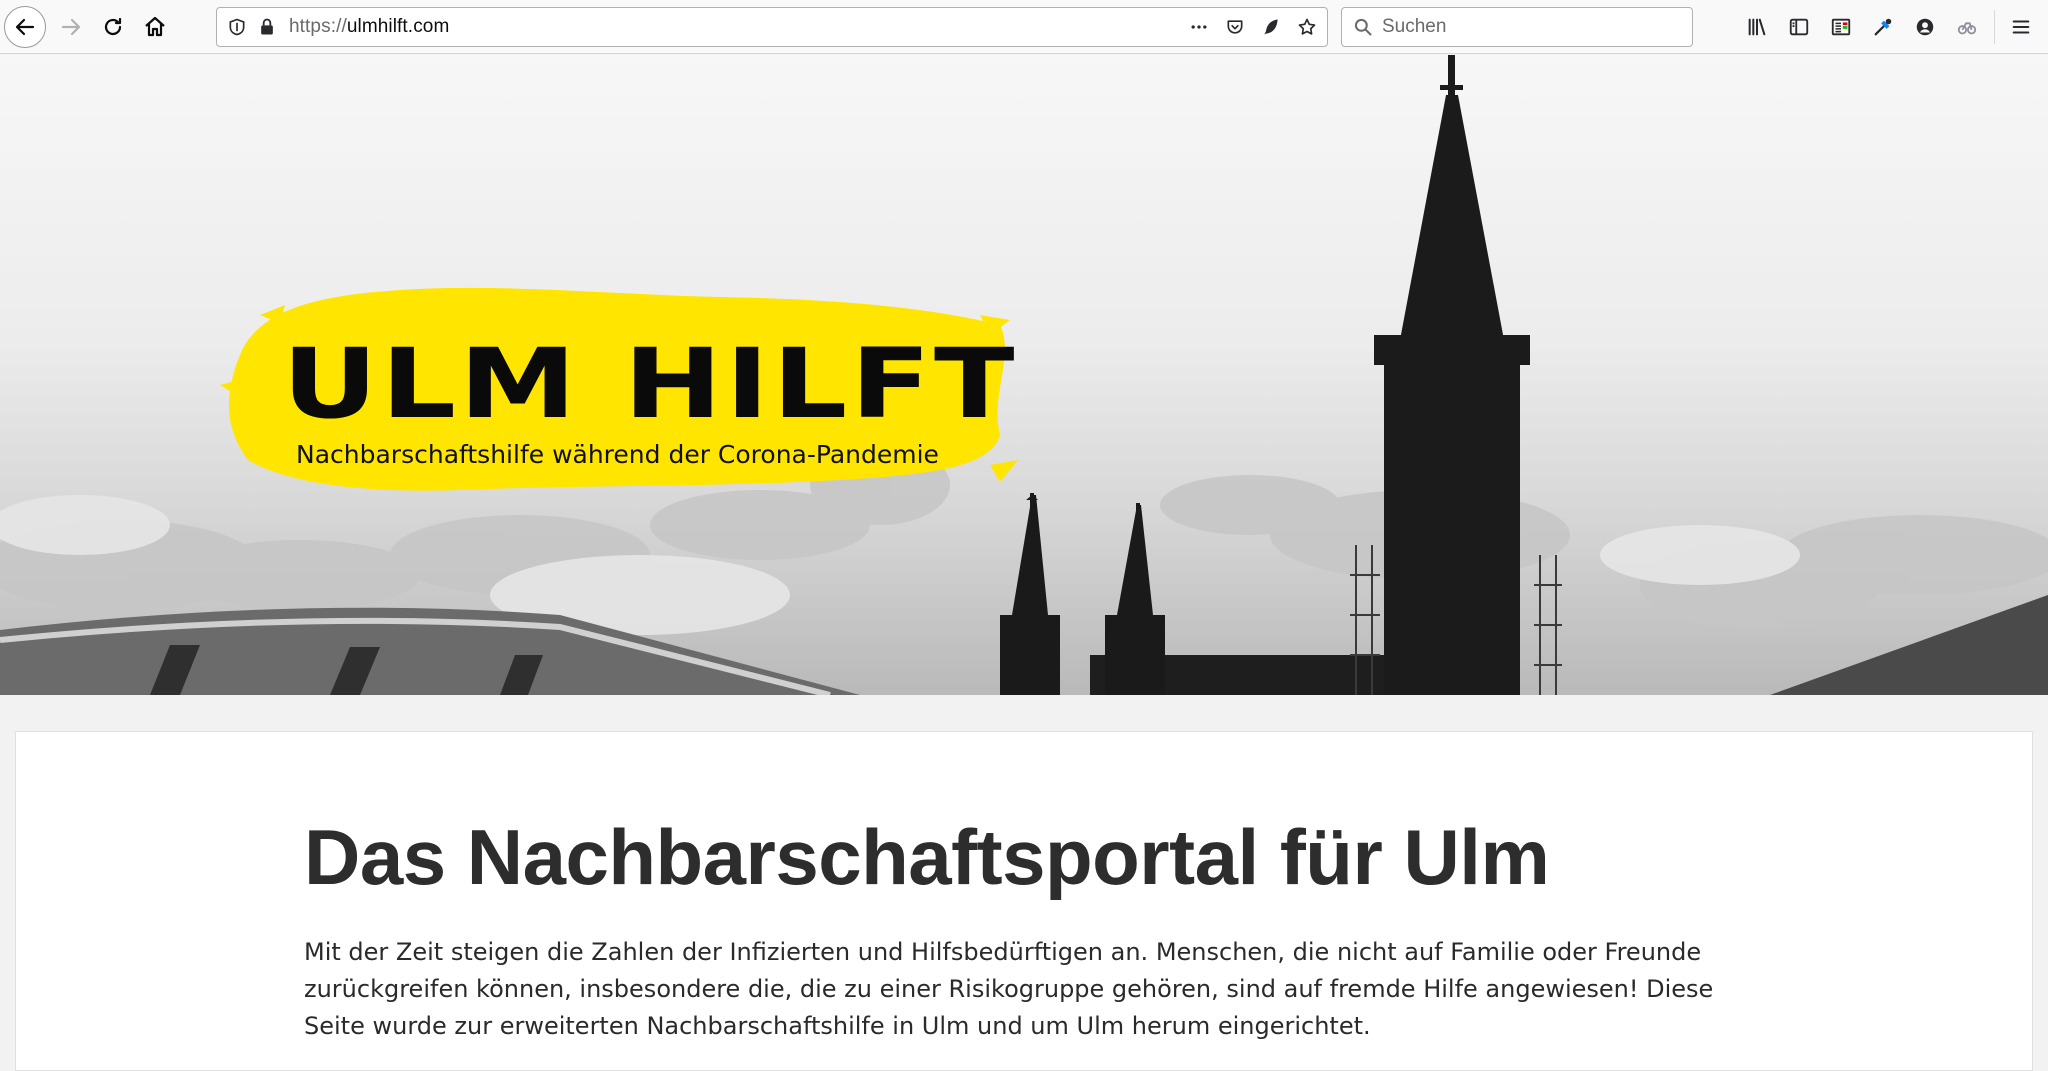 Image resolution: width=2048 pixels, height=1071 pixels. Describe the element at coordinates (398, 26) in the screenshot. I see `url-host: ulmhilft.com` at that location.